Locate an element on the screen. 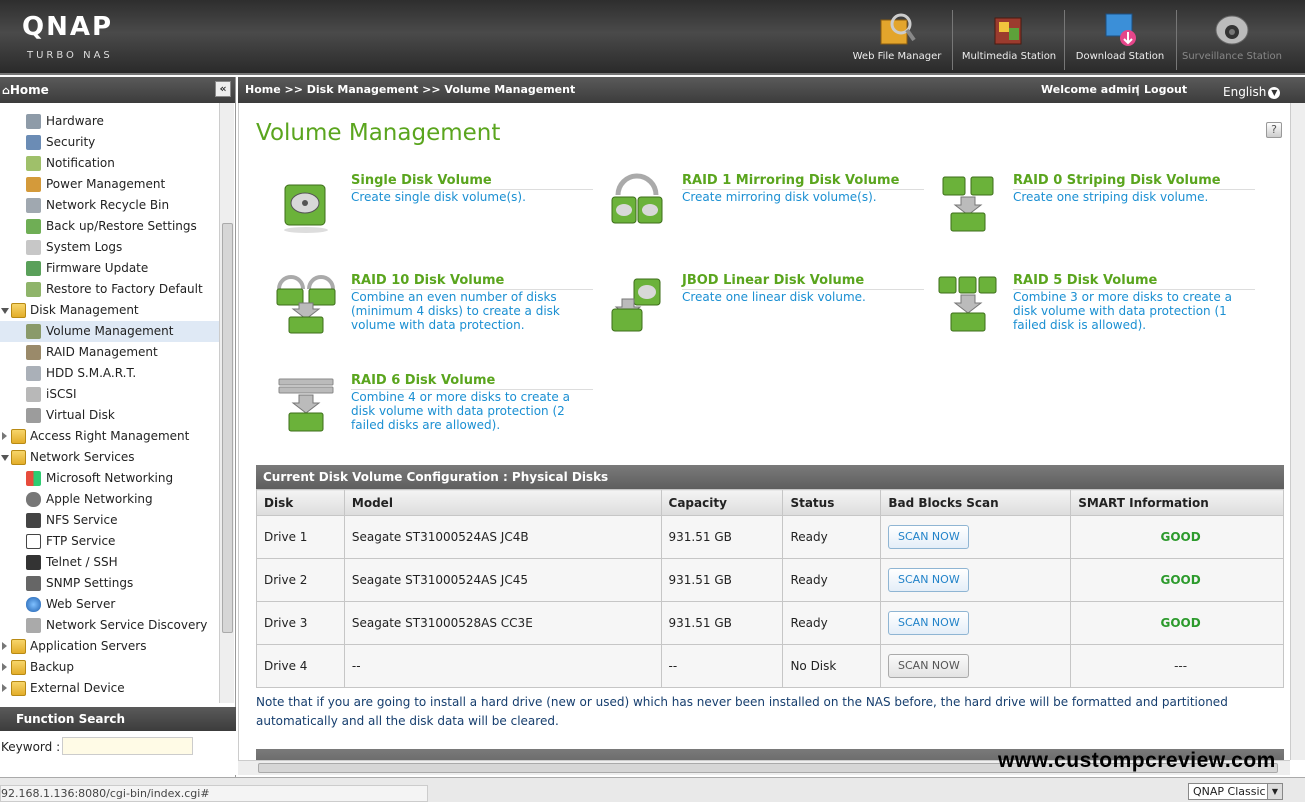  raid6-icon is located at coordinates (306, 405).